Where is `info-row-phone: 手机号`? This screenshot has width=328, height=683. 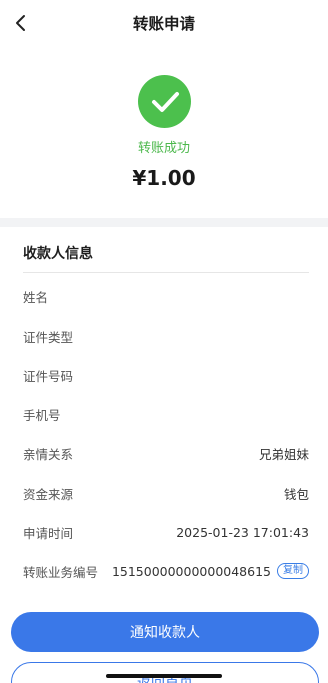
info-row-phone: 手机号 is located at coordinates (166, 414).